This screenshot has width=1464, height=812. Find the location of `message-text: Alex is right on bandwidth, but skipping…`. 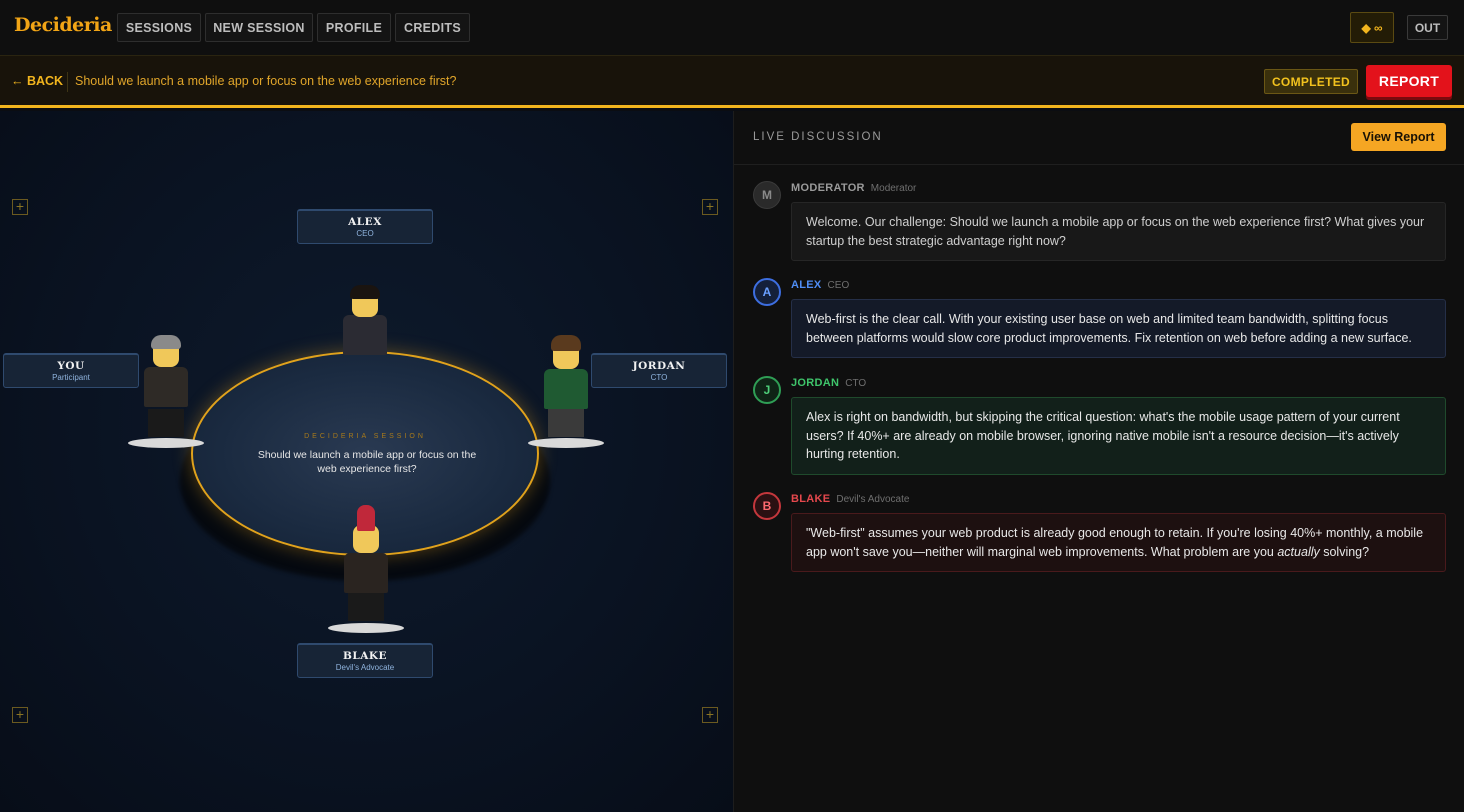

message-text: Alex is right on bandwidth, but skipping… is located at coordinates (1118, 436).